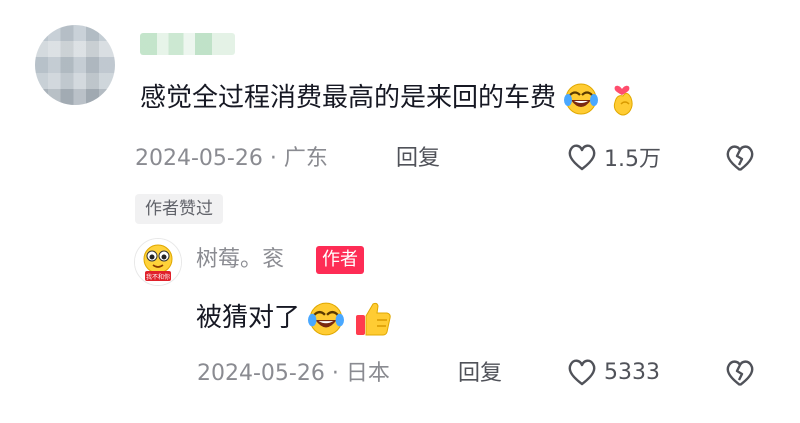 This screenshot has height=423, width=800. I want to click on comment-like-button: 1.5万, so click(613, 157).